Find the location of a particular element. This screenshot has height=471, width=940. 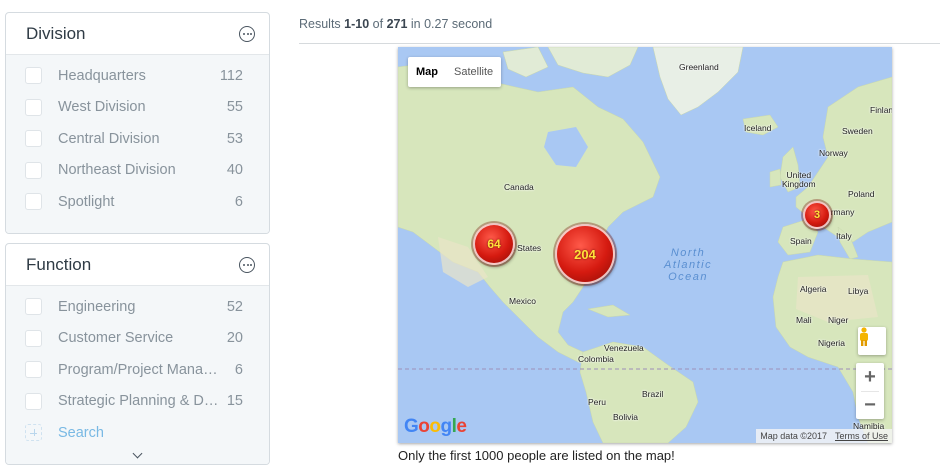

map-data-credit: Map data ©2017 is located at coordinates (793, 436).